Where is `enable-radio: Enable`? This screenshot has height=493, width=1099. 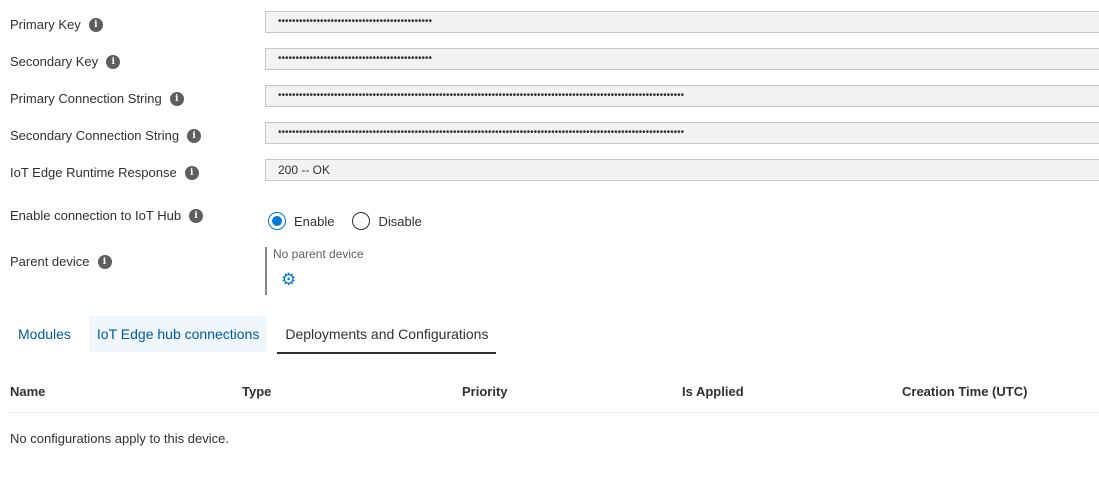 enable-radio: Enable is located at coordinates (301, 221).